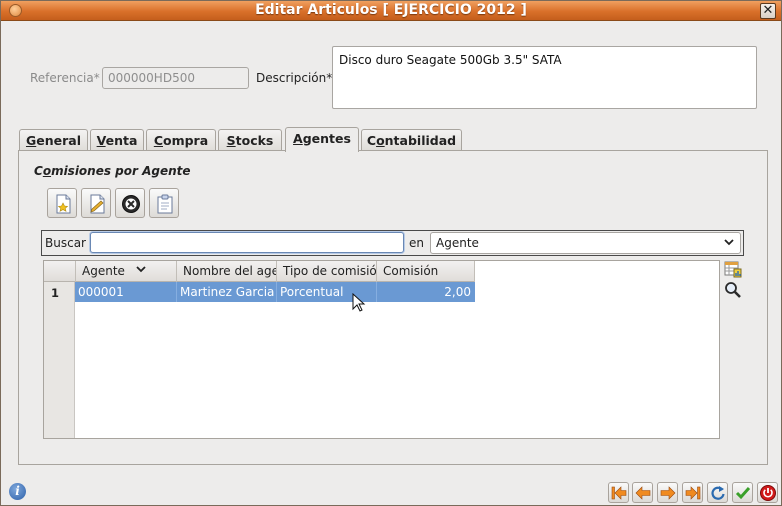 Image resolution: width=782 pixels, height=506 pixels. I want to click on cell-nombre: Martinez Garcia, so click(226, 292).